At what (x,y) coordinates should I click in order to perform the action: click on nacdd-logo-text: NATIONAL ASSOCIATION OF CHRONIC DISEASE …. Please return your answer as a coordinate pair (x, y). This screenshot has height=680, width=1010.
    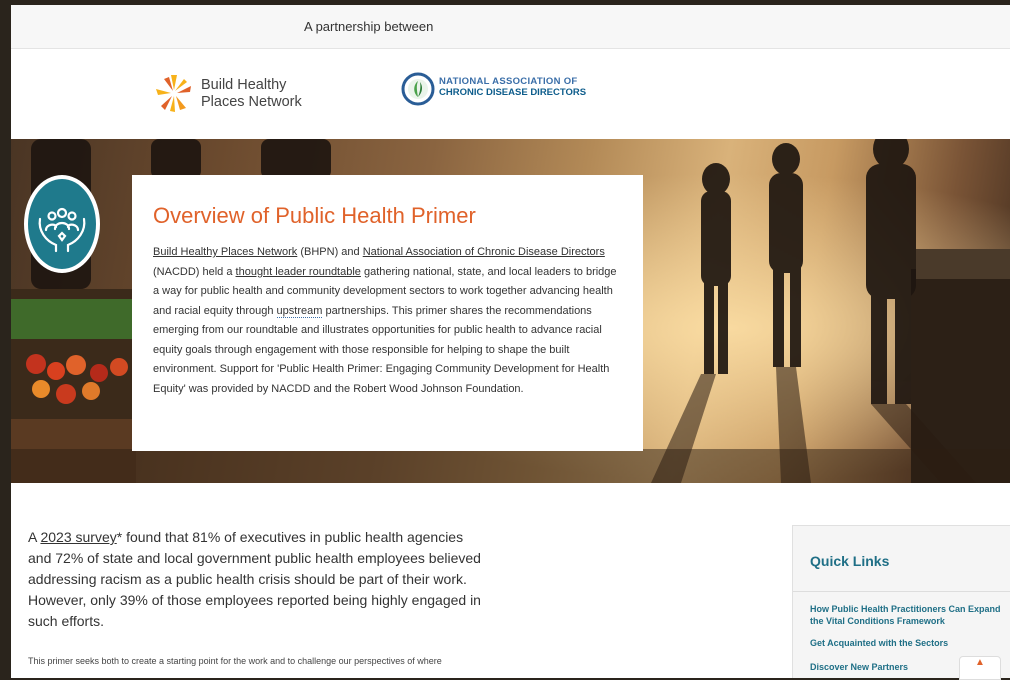
    Looking at the image, I should click on (512, 87).